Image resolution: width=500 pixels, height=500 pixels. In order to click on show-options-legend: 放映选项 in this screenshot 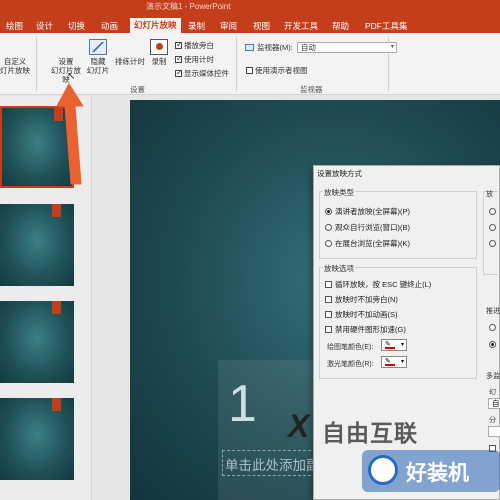, I will do `click(339, 268)`.